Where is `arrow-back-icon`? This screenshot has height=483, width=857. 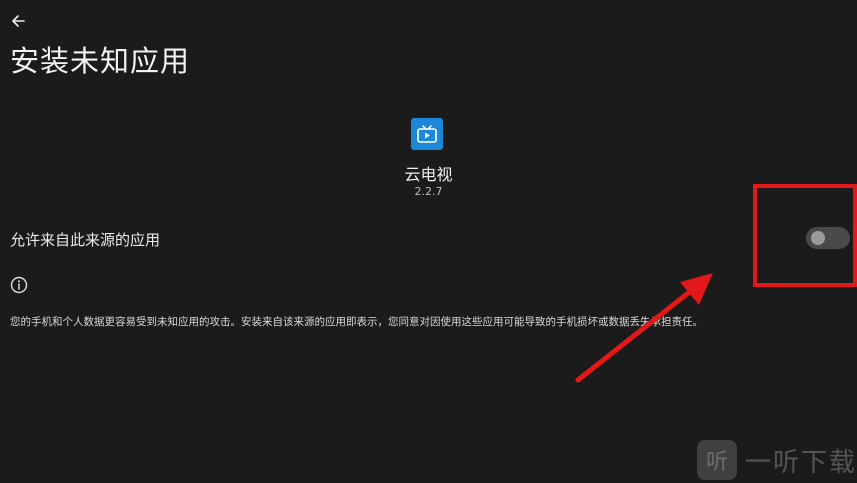 arrow-back-icon is located at coordinates (18, 21).